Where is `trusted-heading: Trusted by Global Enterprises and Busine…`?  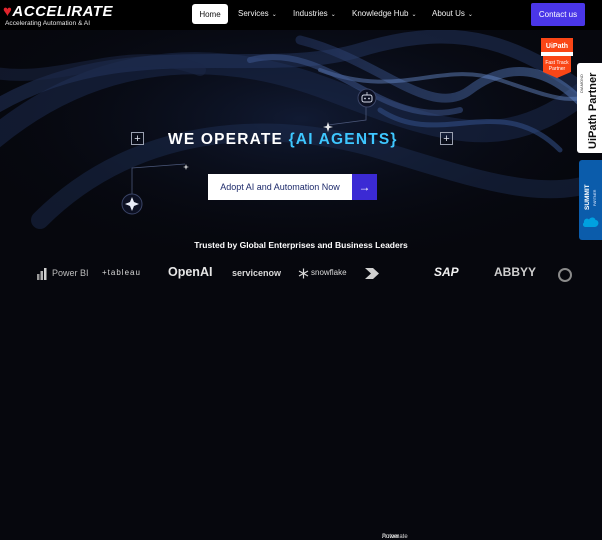
trusted-heading: Trusted by Global Enterprises and Busine… is located at coordinates (301, 245).